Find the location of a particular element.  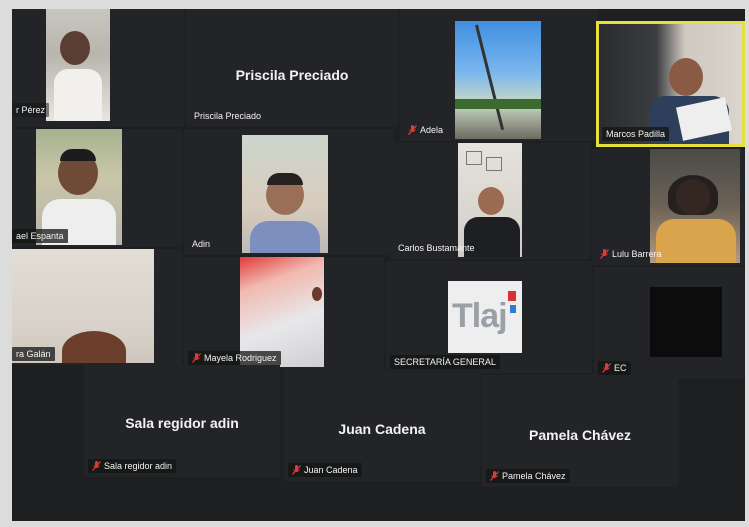

participant-tile: r Pérez is located at coordinates (98, 68).